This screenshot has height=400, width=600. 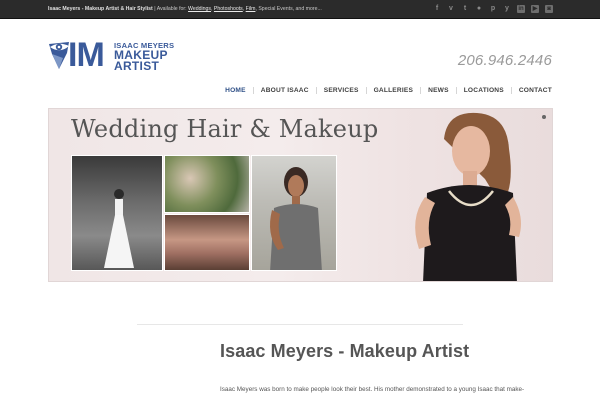 What do you see at coordinates (549, 9) in the screenshot?
I see `instagram-icon: ◙` at bounding box center [549, 9].